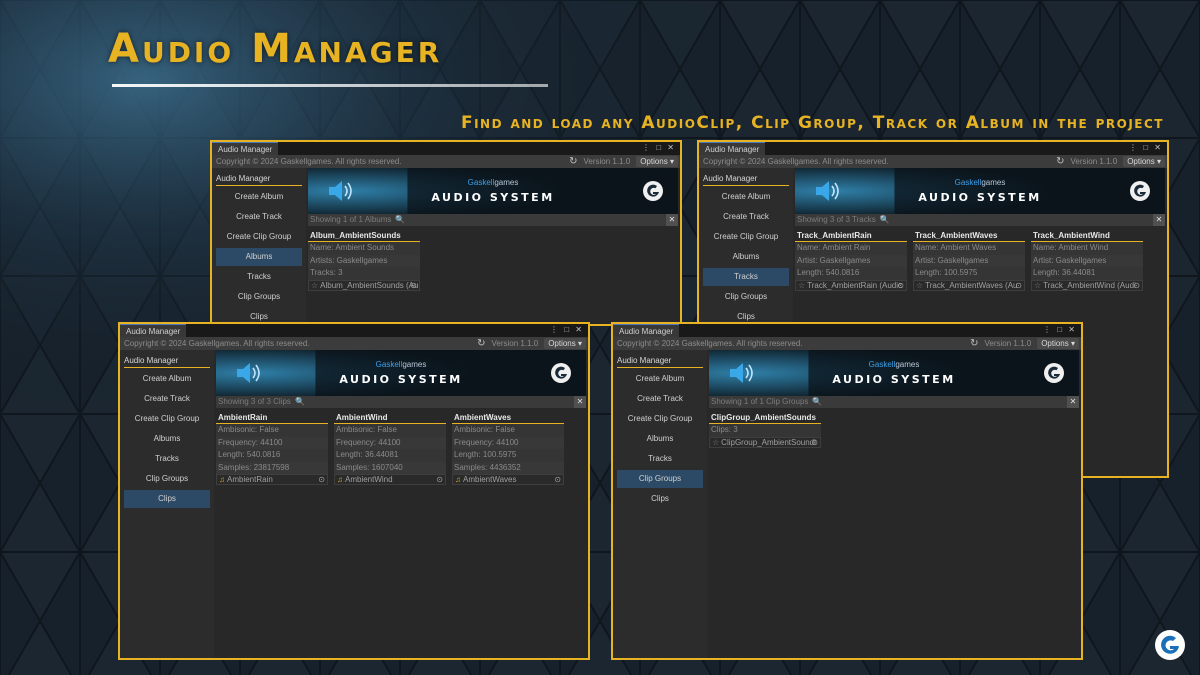 The image size is (1200, 675). Describe the element at coordinates (401, 402) in the screenshot. I see `search-bar: Showing 3 of 3 Clips 🔍 ✕` at that location.